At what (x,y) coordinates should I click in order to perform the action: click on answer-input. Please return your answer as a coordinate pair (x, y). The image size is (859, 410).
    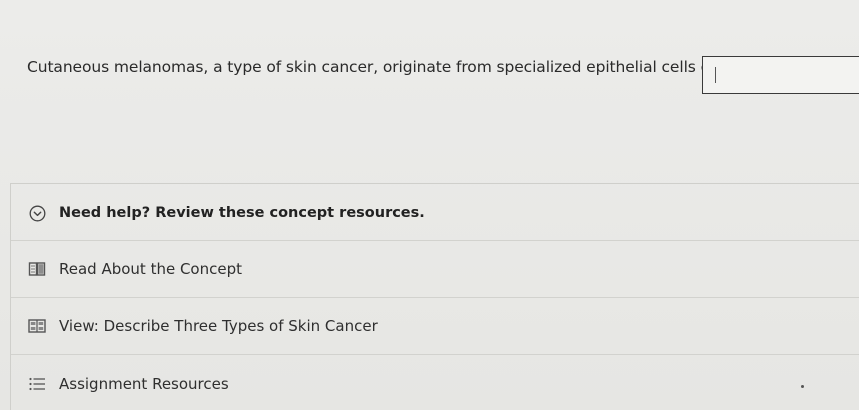
    Looking at the image, I should click on (780, 75).